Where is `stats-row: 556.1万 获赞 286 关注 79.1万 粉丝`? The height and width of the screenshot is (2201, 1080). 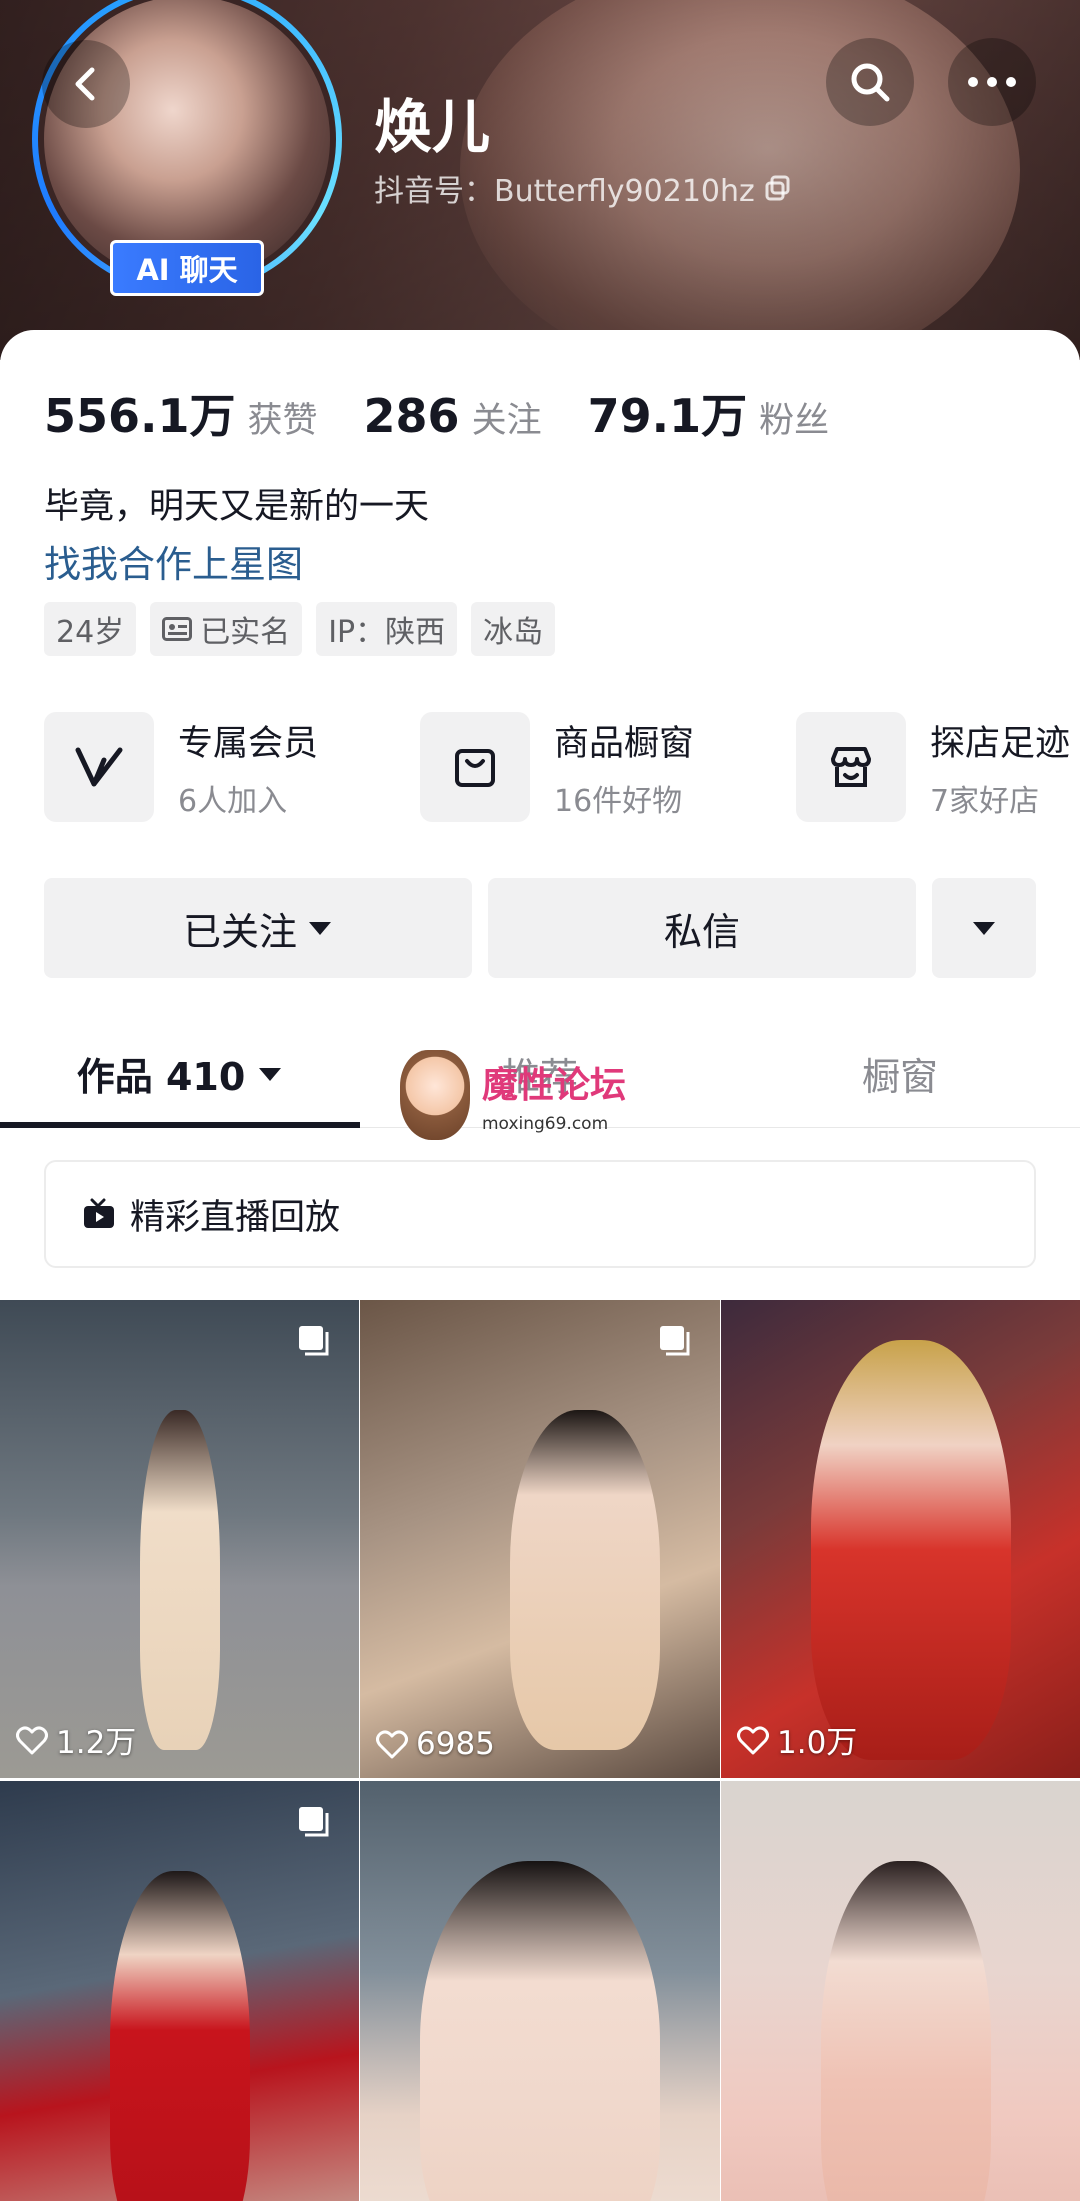
stats-row: 556.1万 获赞 286 关注 79.1万 粉丝 is located at coordinates (459, 413).